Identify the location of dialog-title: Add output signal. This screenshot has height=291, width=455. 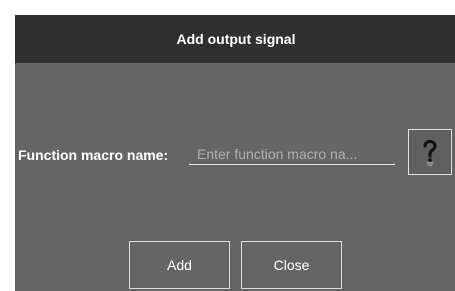
(236, 39).